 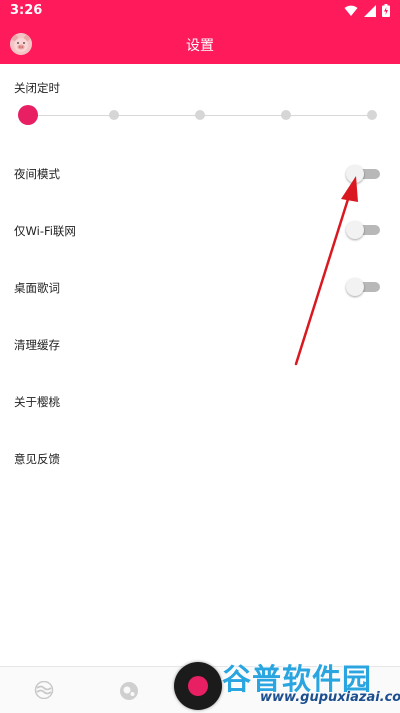 I want to click on discover-nav-icon, so click(x=44, y=690).